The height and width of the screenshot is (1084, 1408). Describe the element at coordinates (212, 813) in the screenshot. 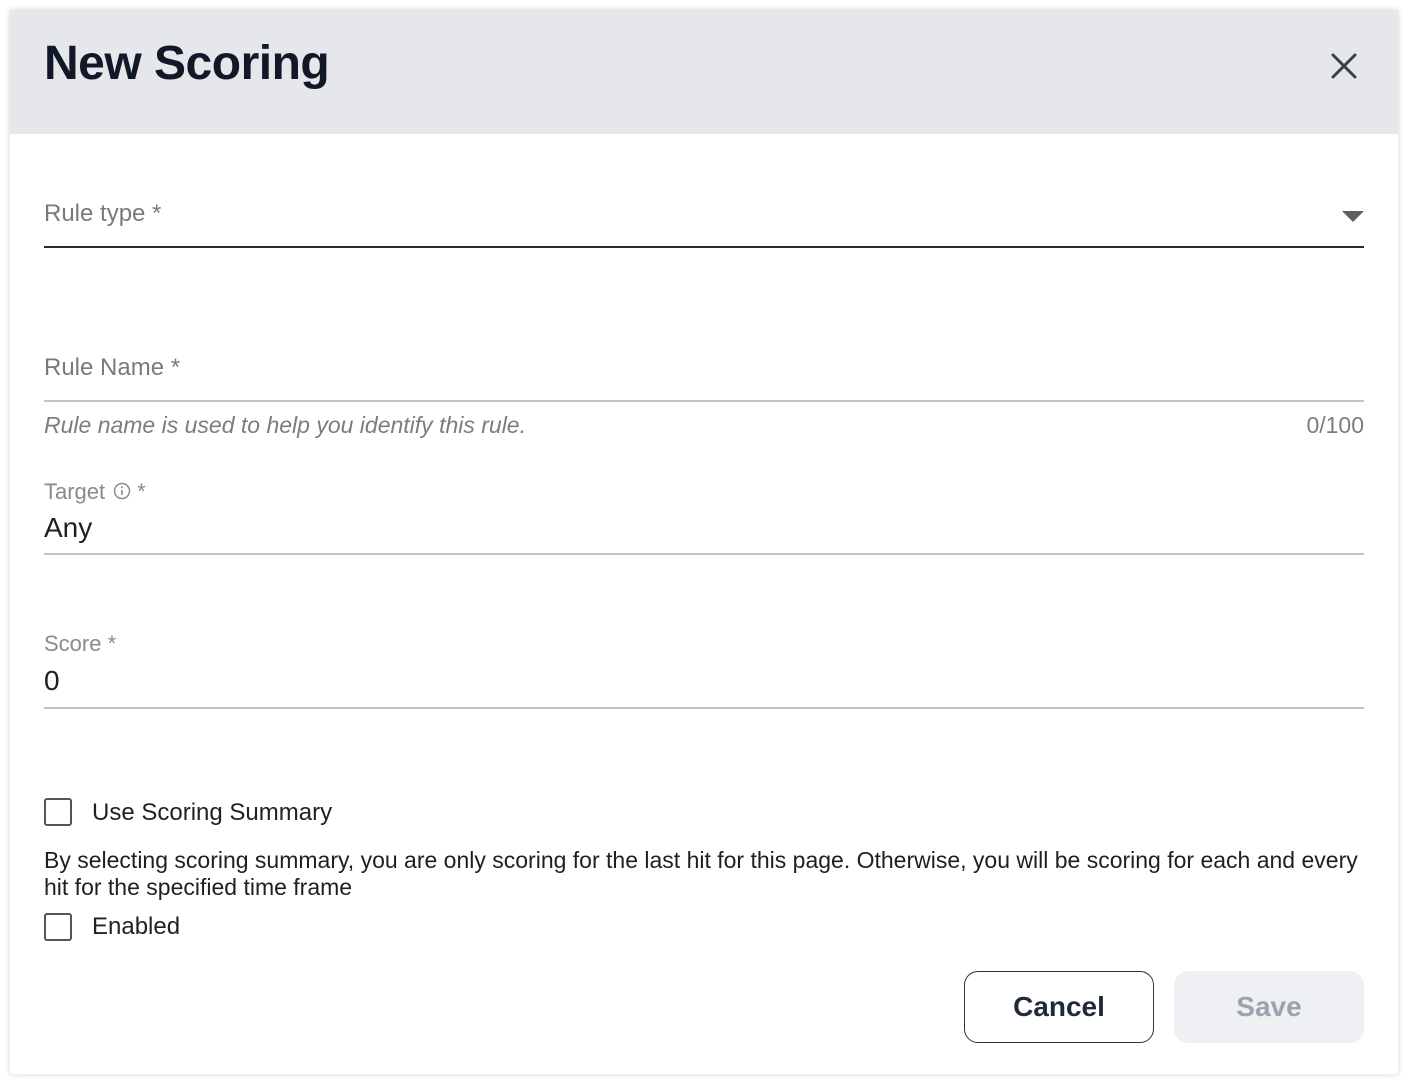

I see `use-scoring-summary-label: Use Scoring Summary` at that location.